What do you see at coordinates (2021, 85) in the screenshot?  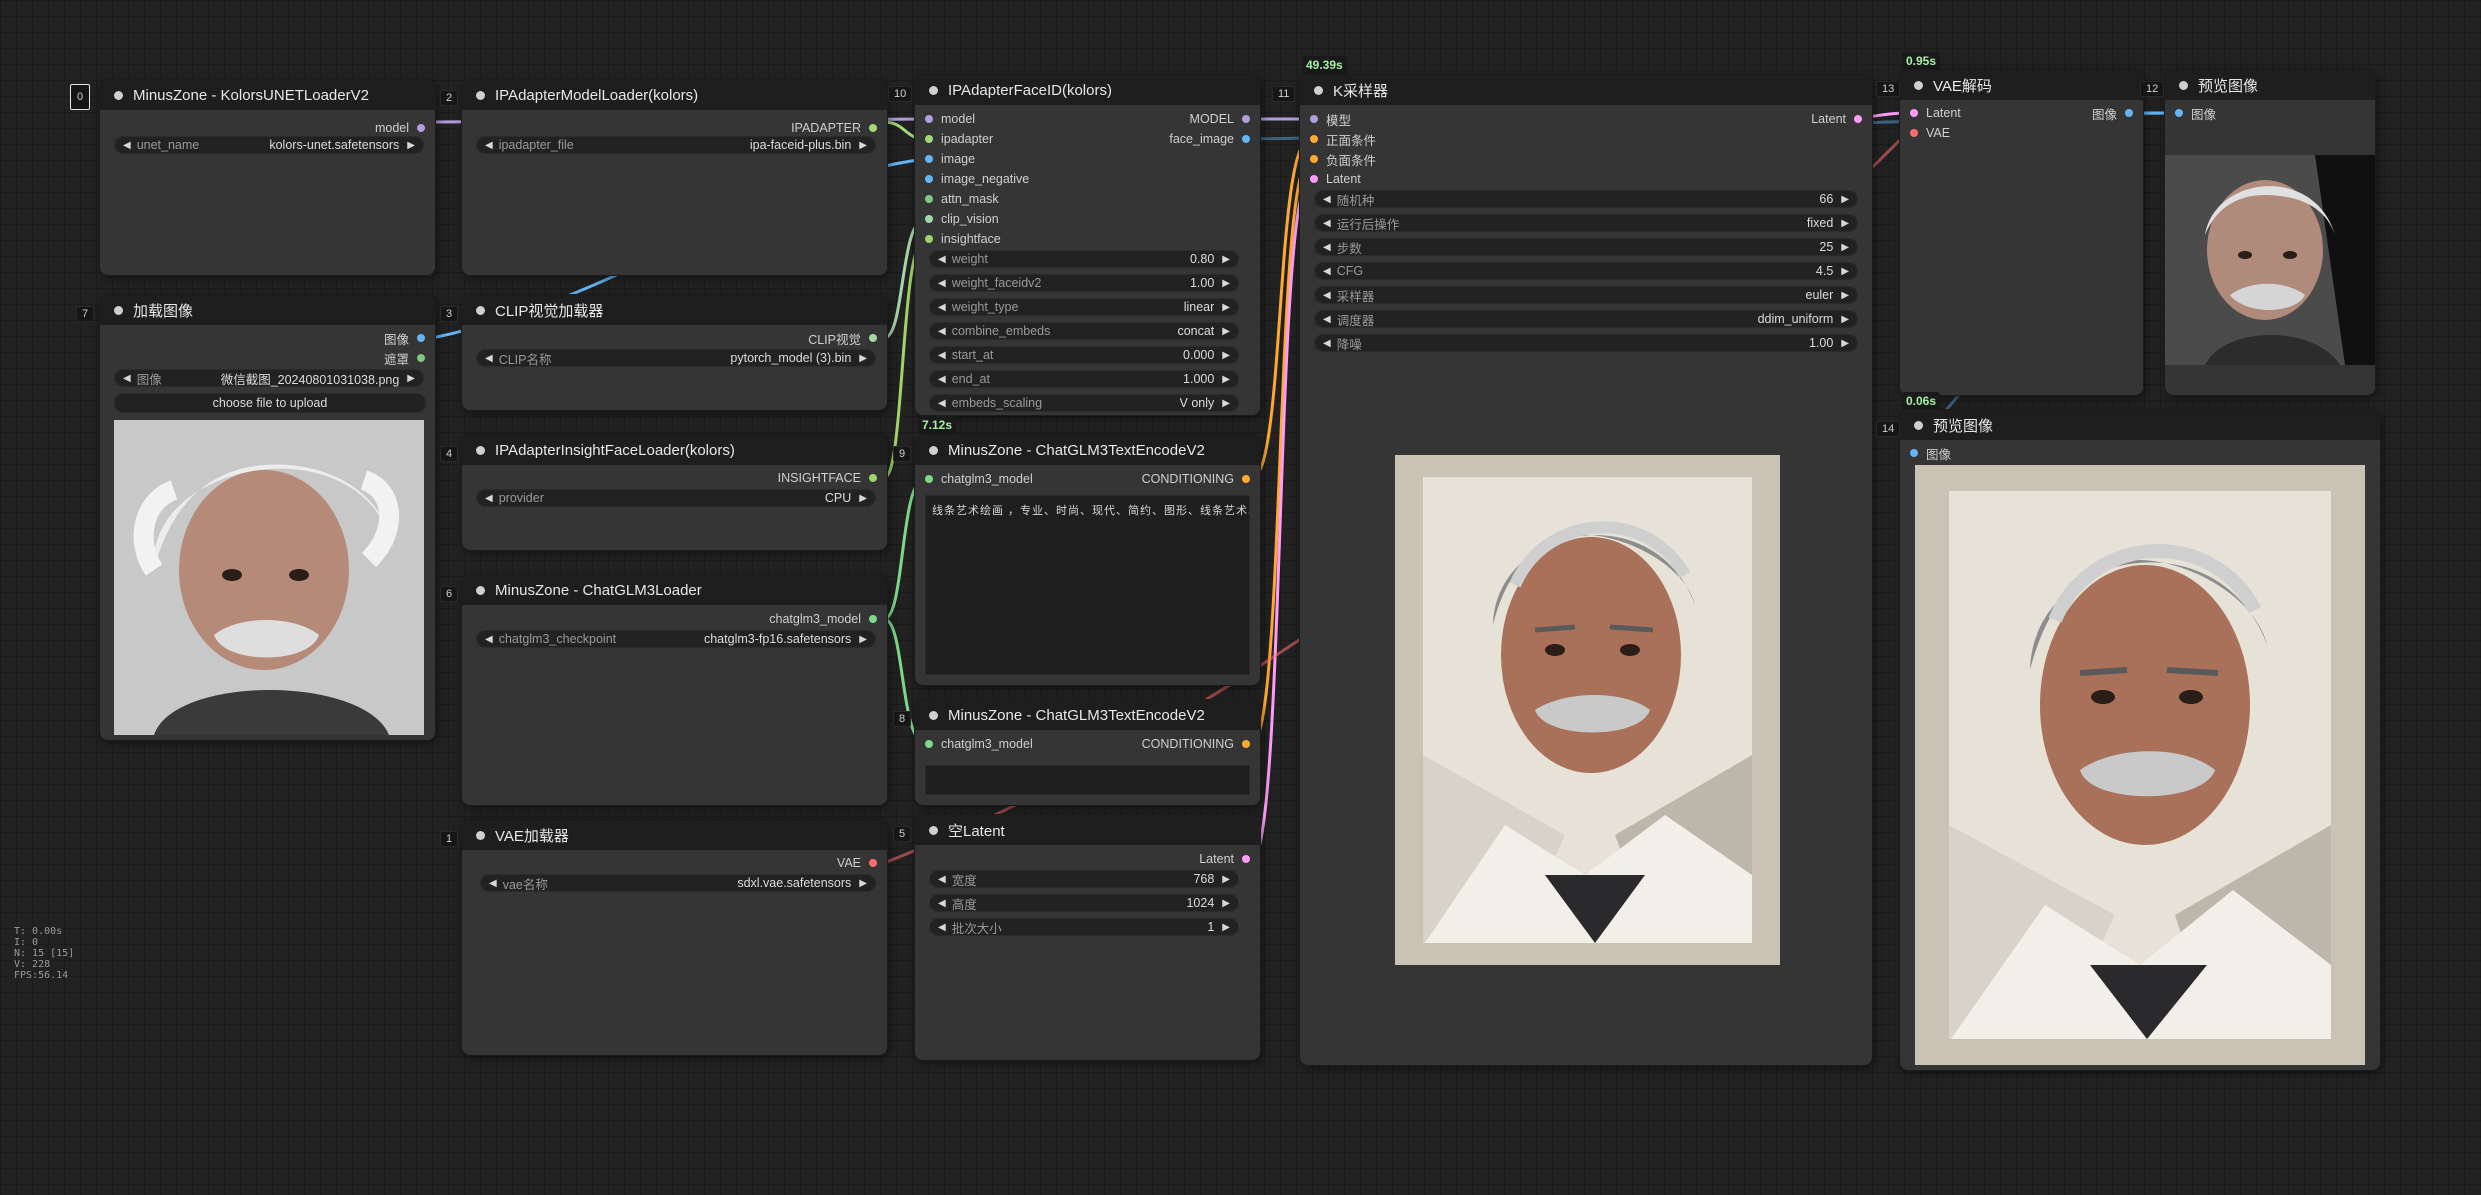 I see `node-header: VAE解码` at bounding box center [2021, 85].